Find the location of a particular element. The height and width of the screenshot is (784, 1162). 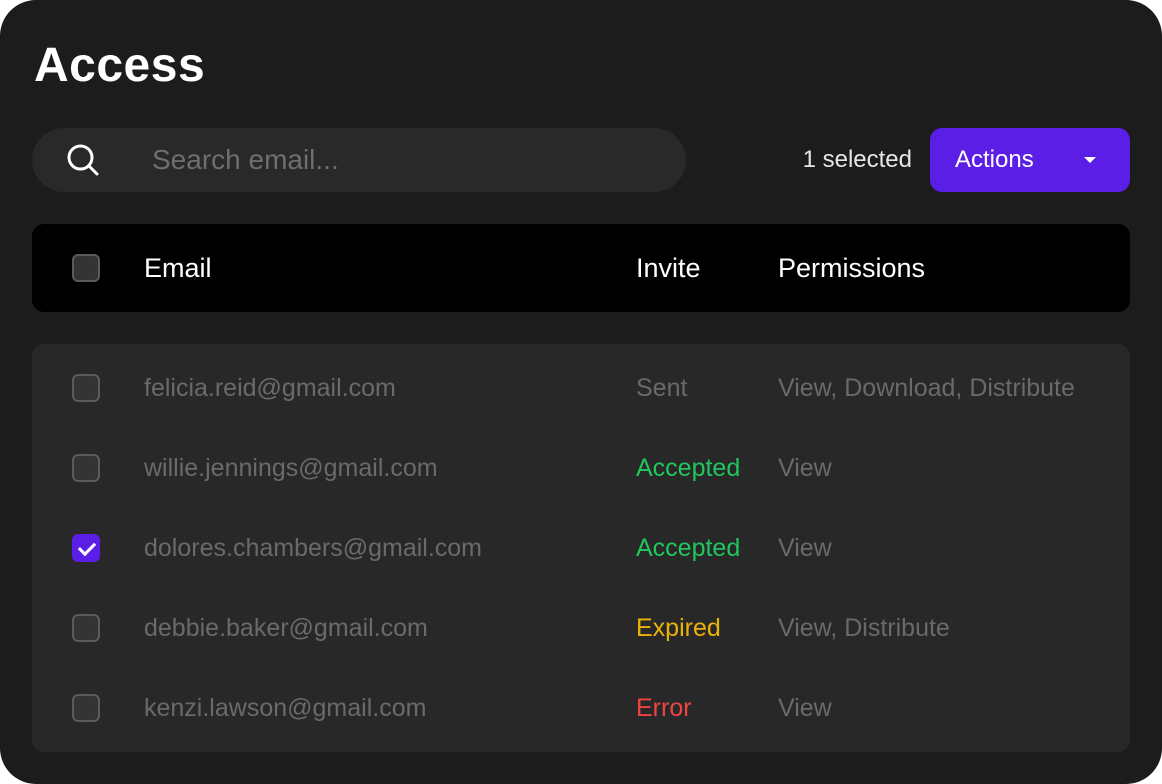

row-email: dolores.chambers@gmail.com is located at coordinates (313, 548).